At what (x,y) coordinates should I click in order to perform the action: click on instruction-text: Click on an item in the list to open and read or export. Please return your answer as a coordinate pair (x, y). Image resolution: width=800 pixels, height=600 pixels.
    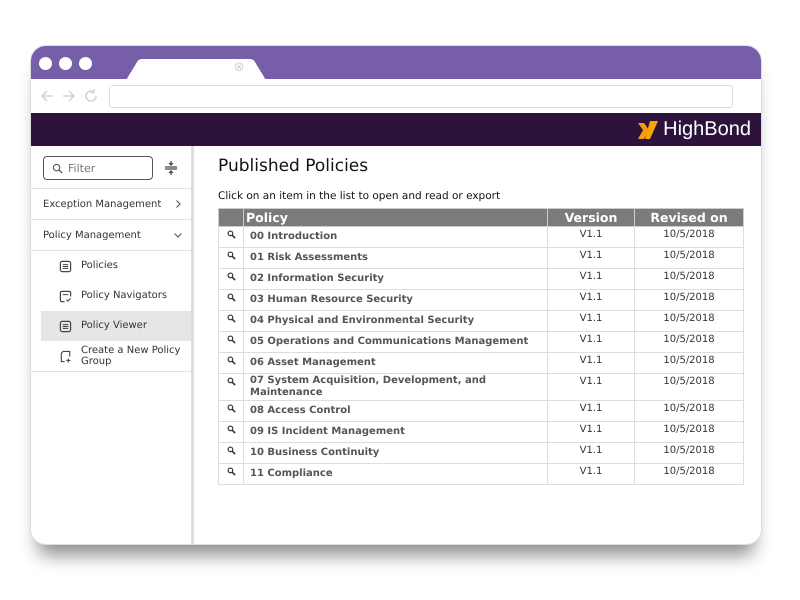
    Looking at the image, I should click on (360, 196).